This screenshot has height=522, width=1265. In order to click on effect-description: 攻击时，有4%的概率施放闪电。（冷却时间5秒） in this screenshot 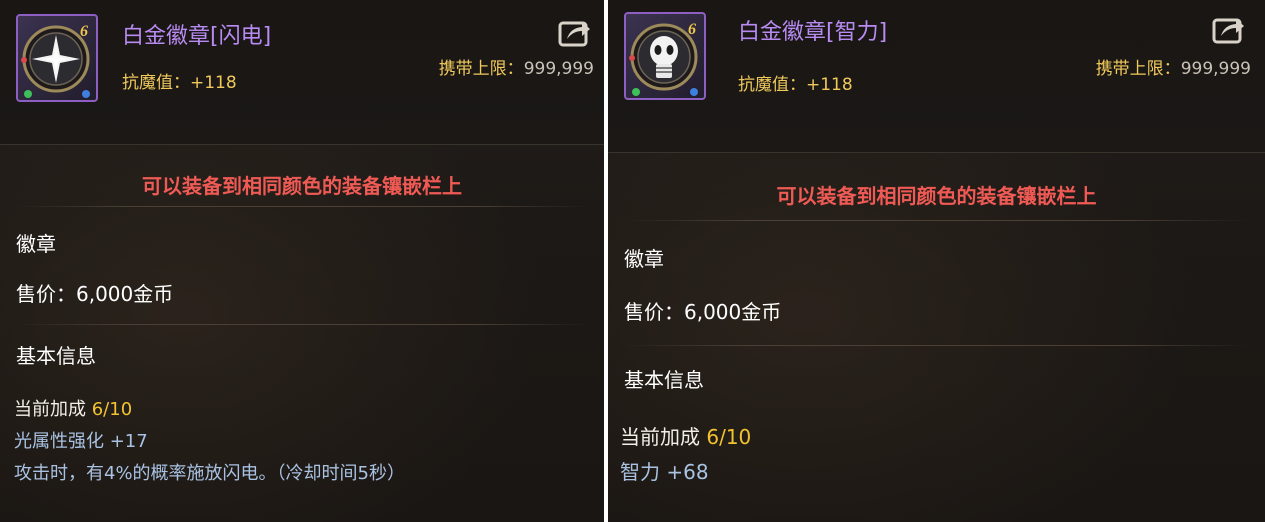, I will do `click(210, 473)`.